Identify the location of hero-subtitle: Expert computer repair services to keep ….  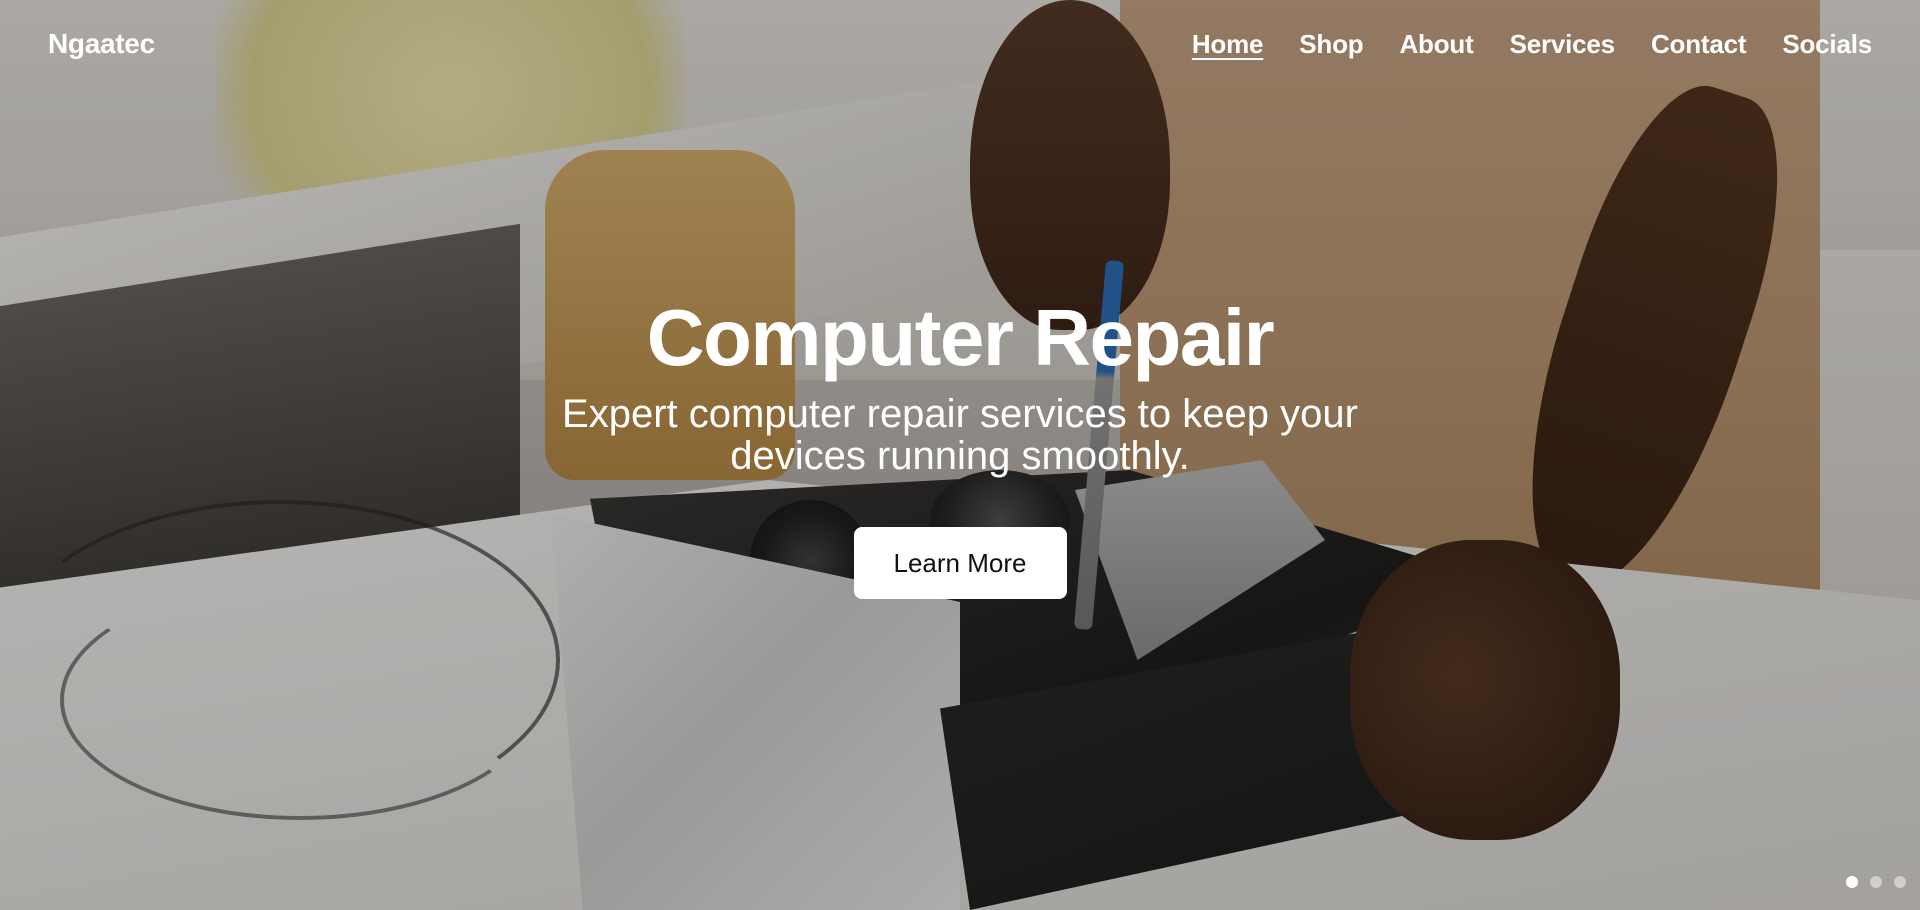
(960, 435).